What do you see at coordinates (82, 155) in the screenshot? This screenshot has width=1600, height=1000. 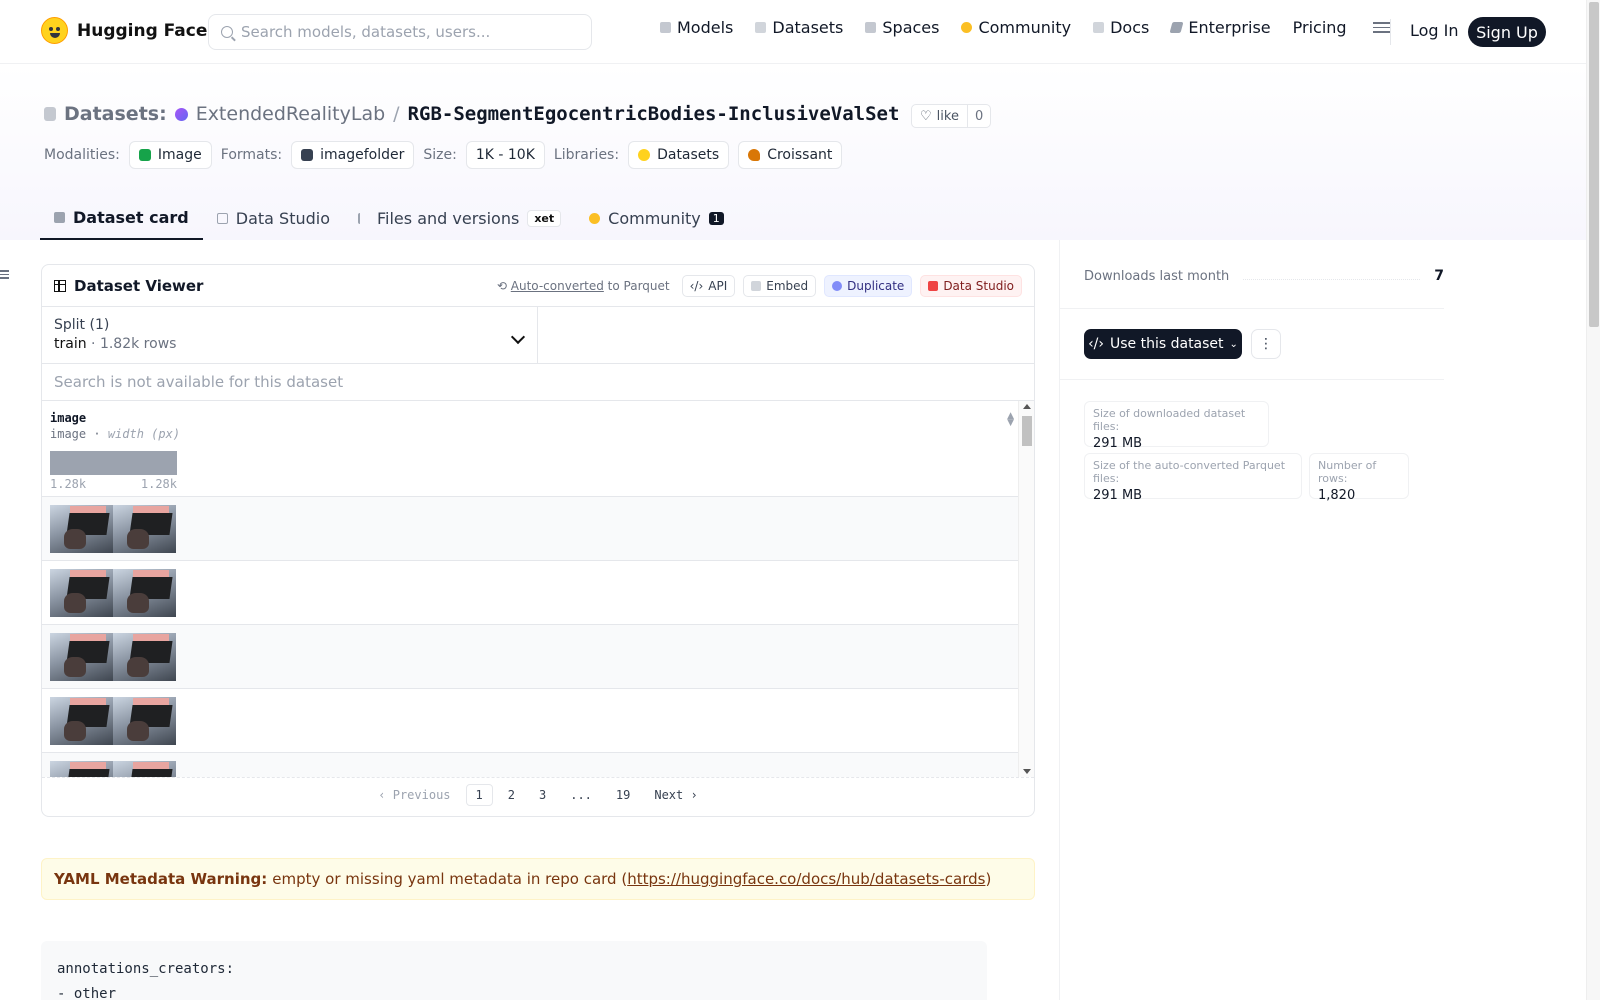 I see `modalities-label: Modalities:` at bounding box center [82, 155].